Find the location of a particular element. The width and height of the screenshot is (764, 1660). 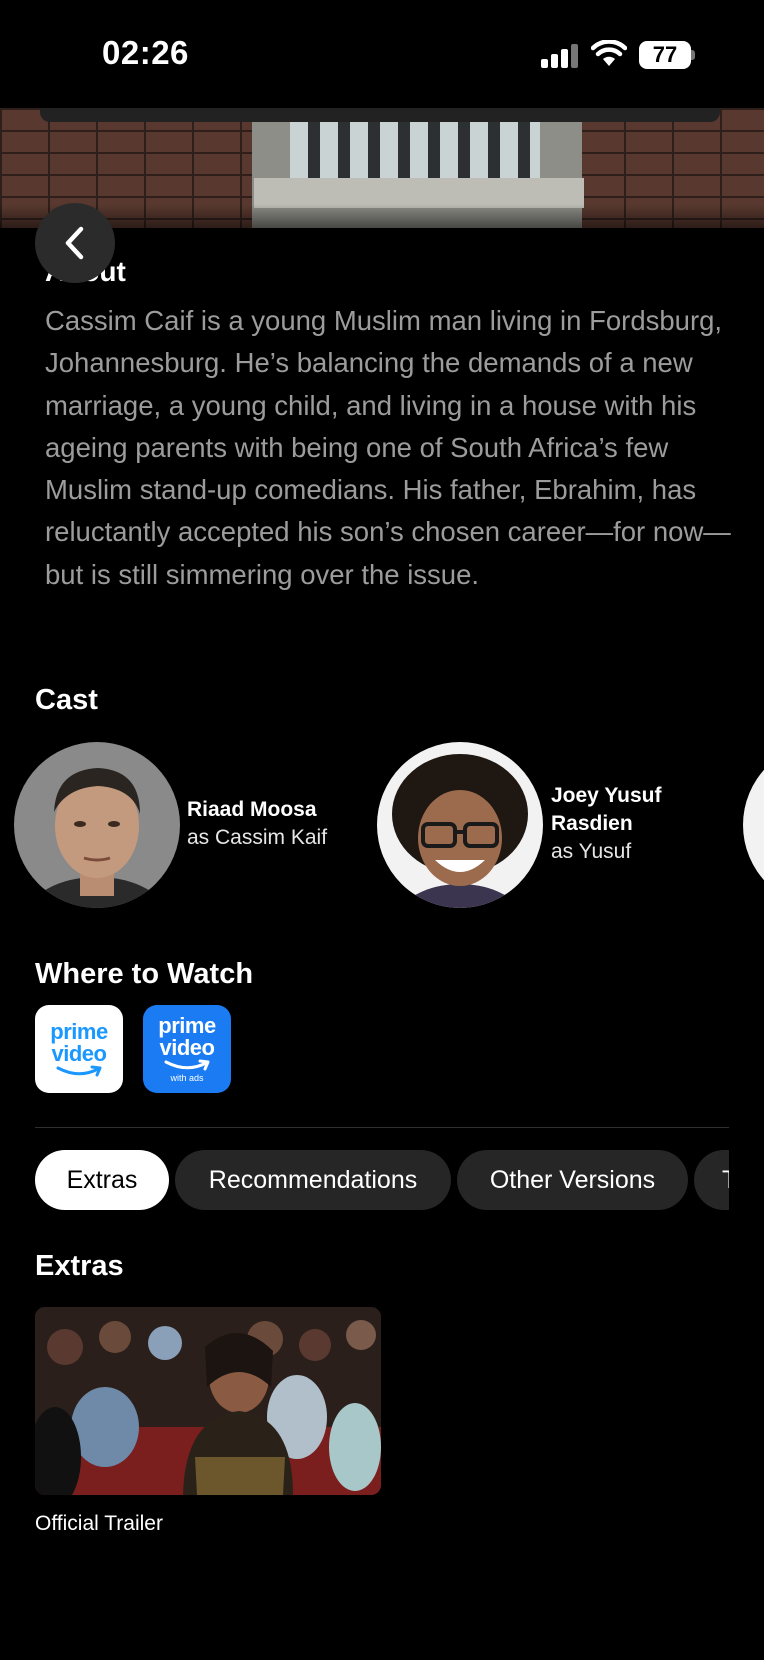

battery-icon: 77 is located at coordinates (667, 55).